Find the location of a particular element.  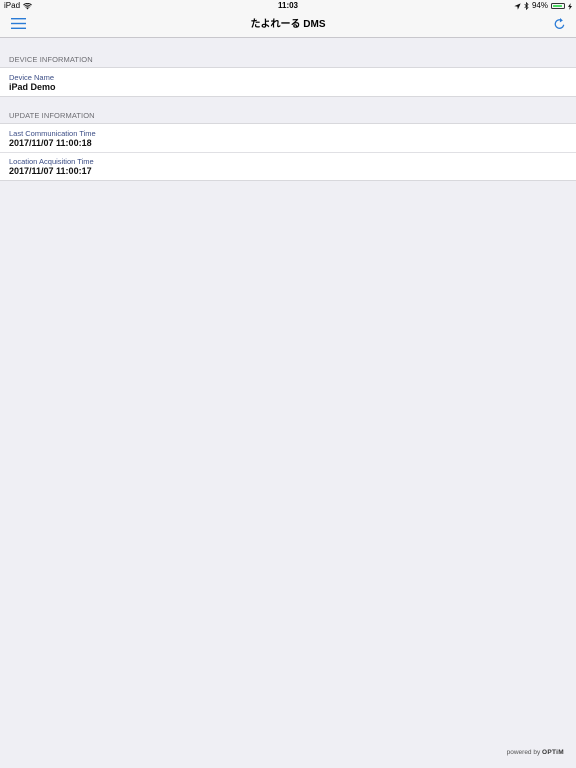

charging-bolt-icon is located at coordinates (570, 6).